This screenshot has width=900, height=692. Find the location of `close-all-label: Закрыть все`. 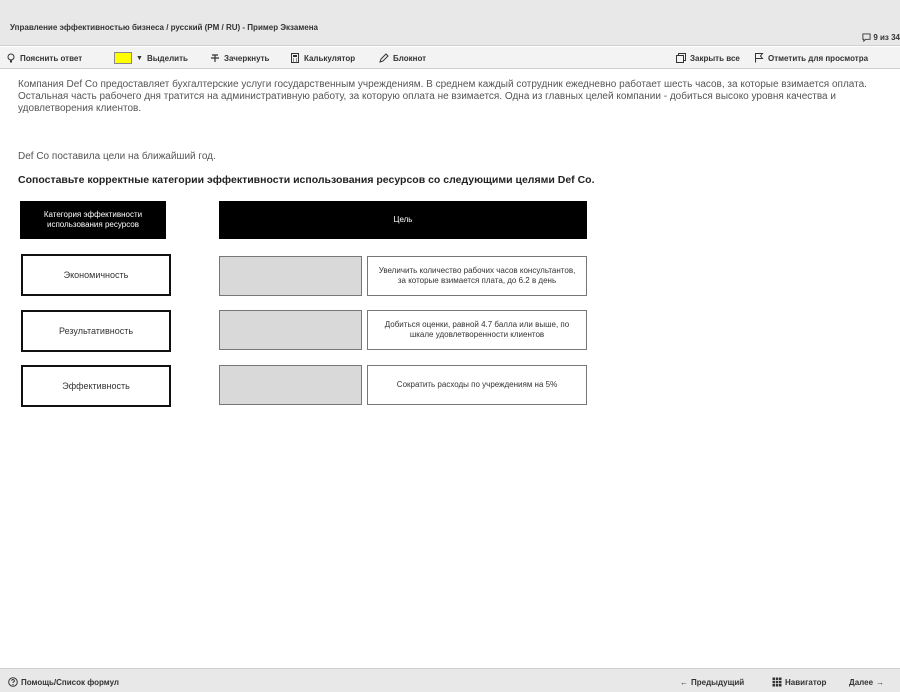

close-all-label: Закрыть все is located at coordinates (715, 58).